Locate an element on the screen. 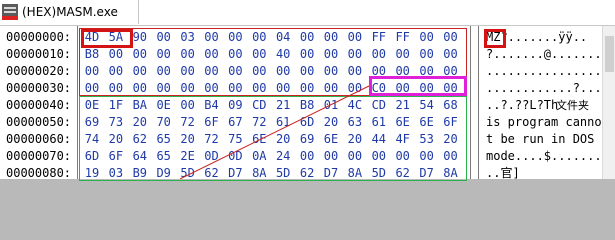 The width and height of the screenshot is (615, 240). exe-file-icon is located at coordinates (11, 12).